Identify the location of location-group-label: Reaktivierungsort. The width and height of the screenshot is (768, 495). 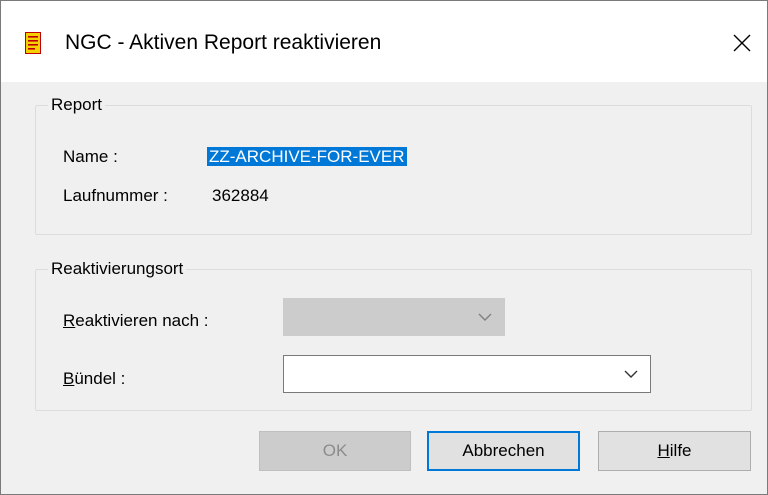
(117, 269).